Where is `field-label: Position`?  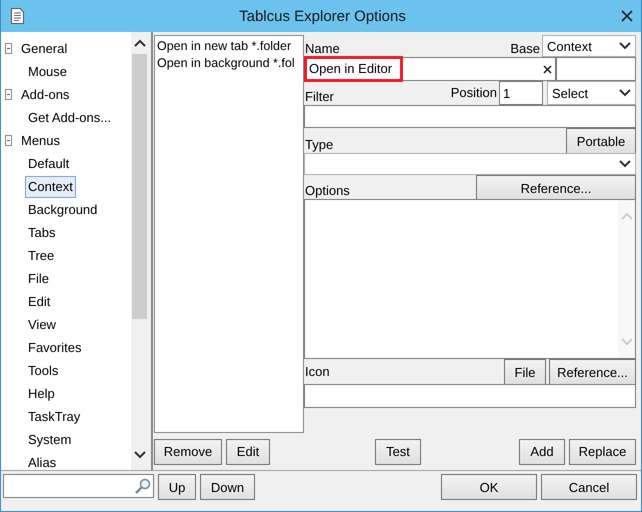 field-label: Position is located at coordinates (474, 93).